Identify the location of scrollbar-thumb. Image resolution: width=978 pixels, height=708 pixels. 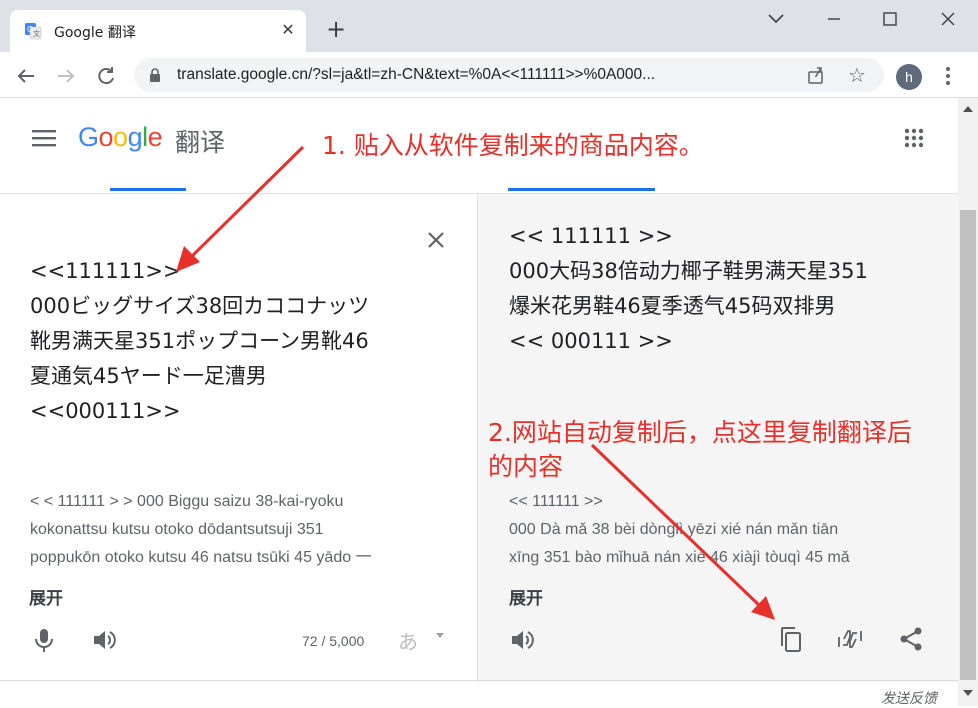
(968, 445).